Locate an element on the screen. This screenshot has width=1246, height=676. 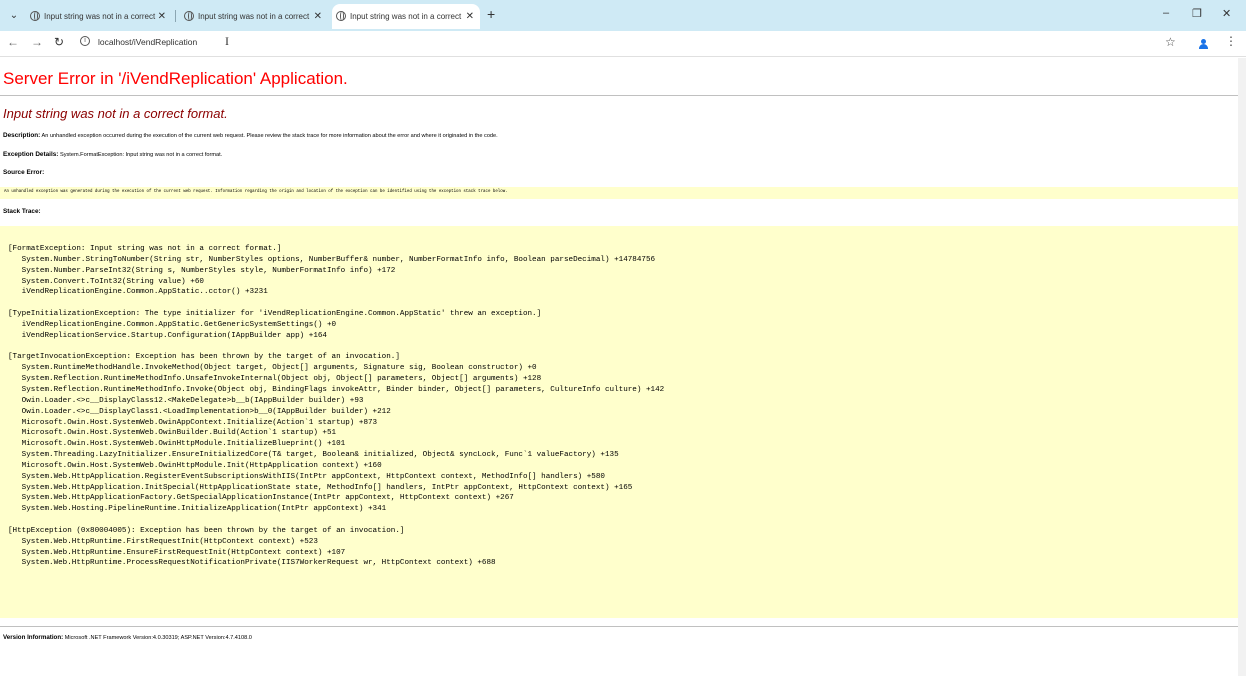
source-error-heading: Source Error: is located at coordinates (23, 172).